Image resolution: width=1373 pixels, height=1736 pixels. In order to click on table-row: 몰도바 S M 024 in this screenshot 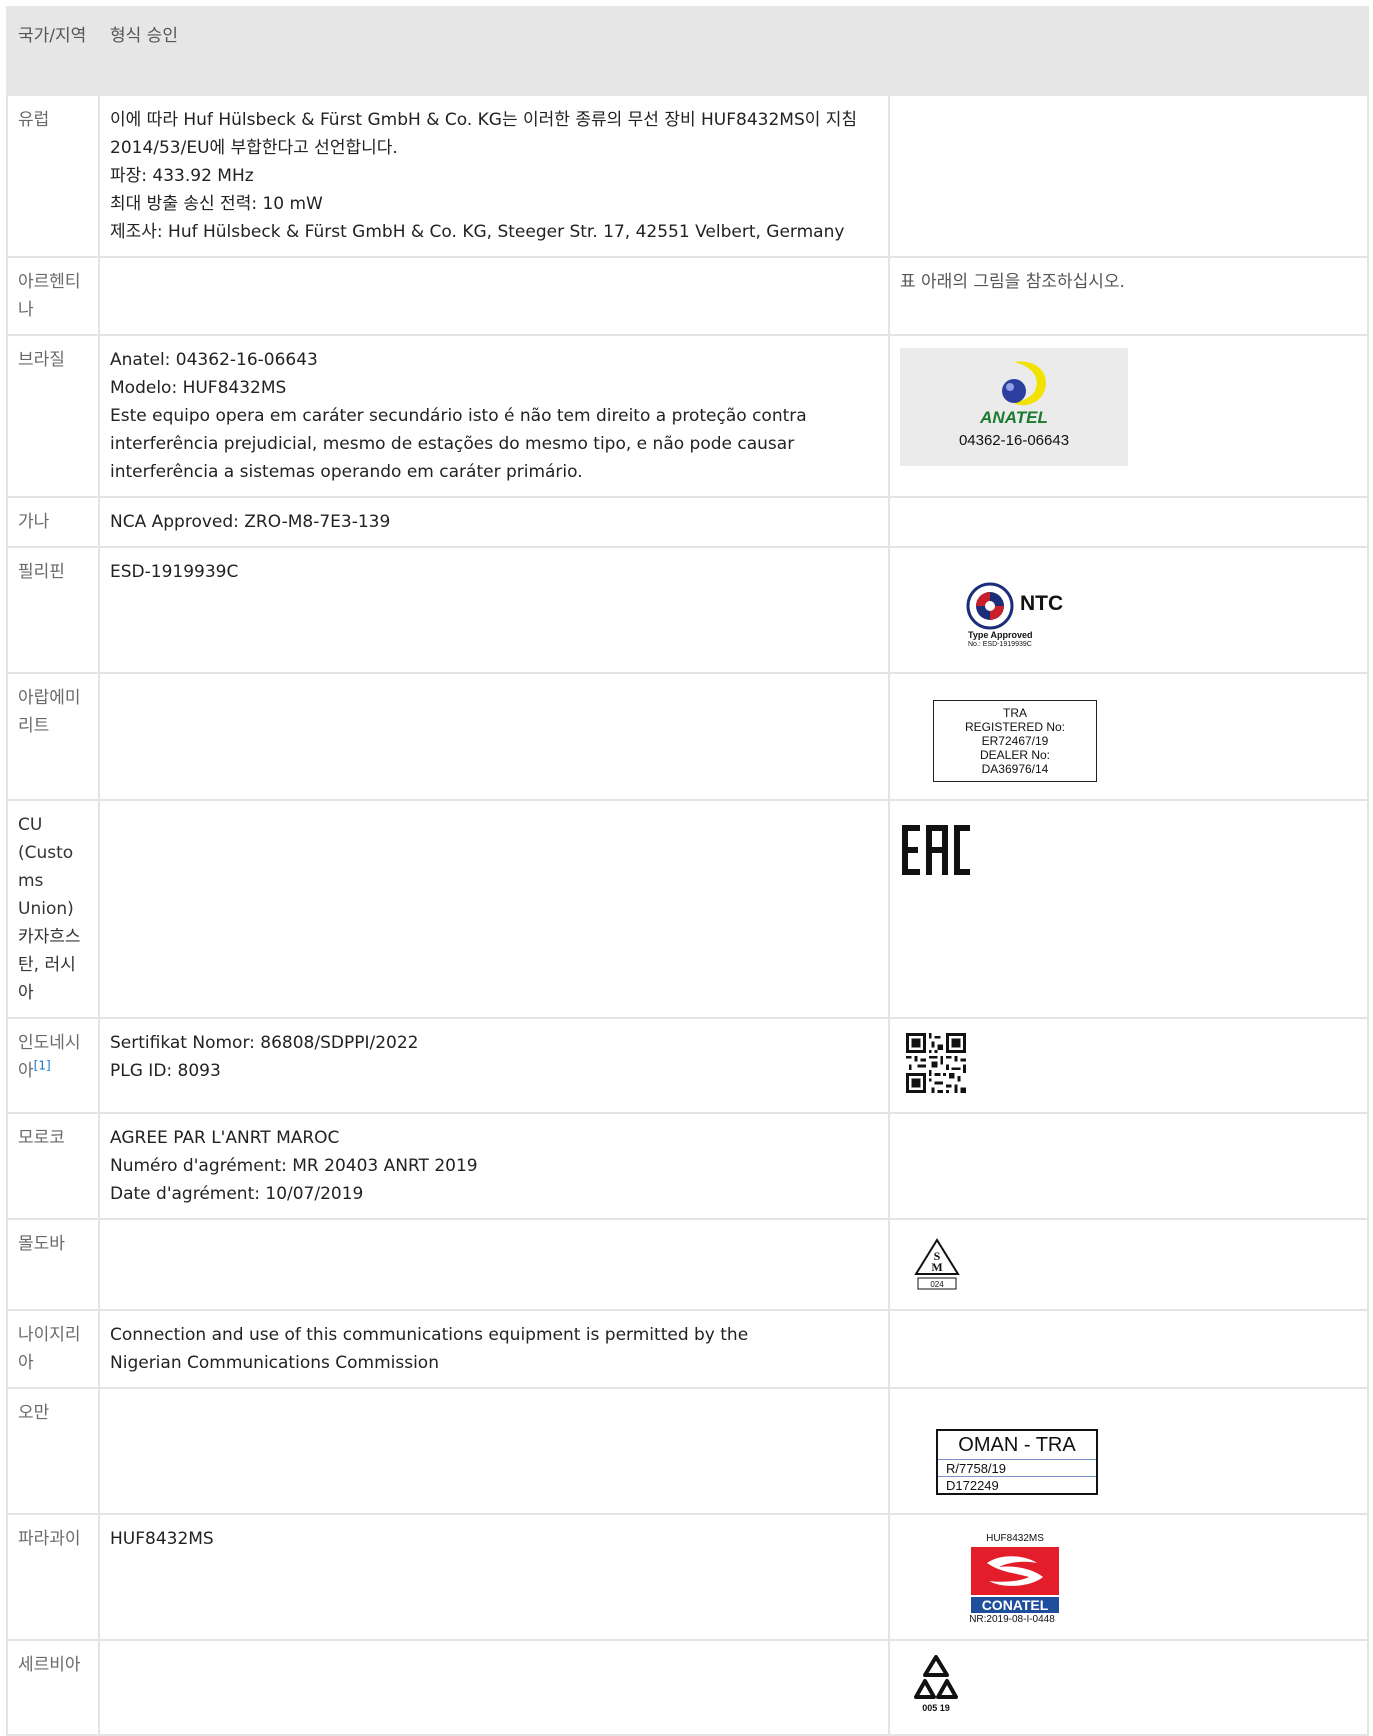, I will do `click(687, 1264)`.